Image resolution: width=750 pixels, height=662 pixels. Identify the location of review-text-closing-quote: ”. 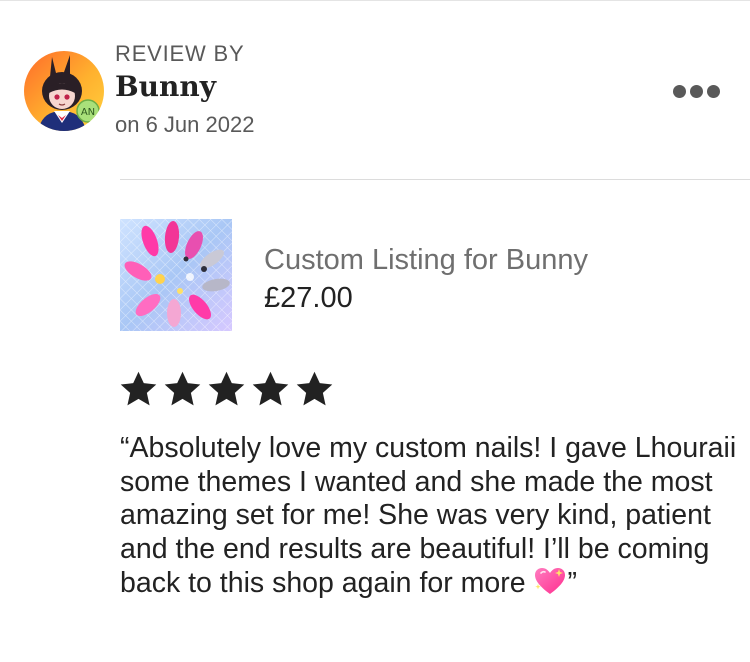
(572, 583).